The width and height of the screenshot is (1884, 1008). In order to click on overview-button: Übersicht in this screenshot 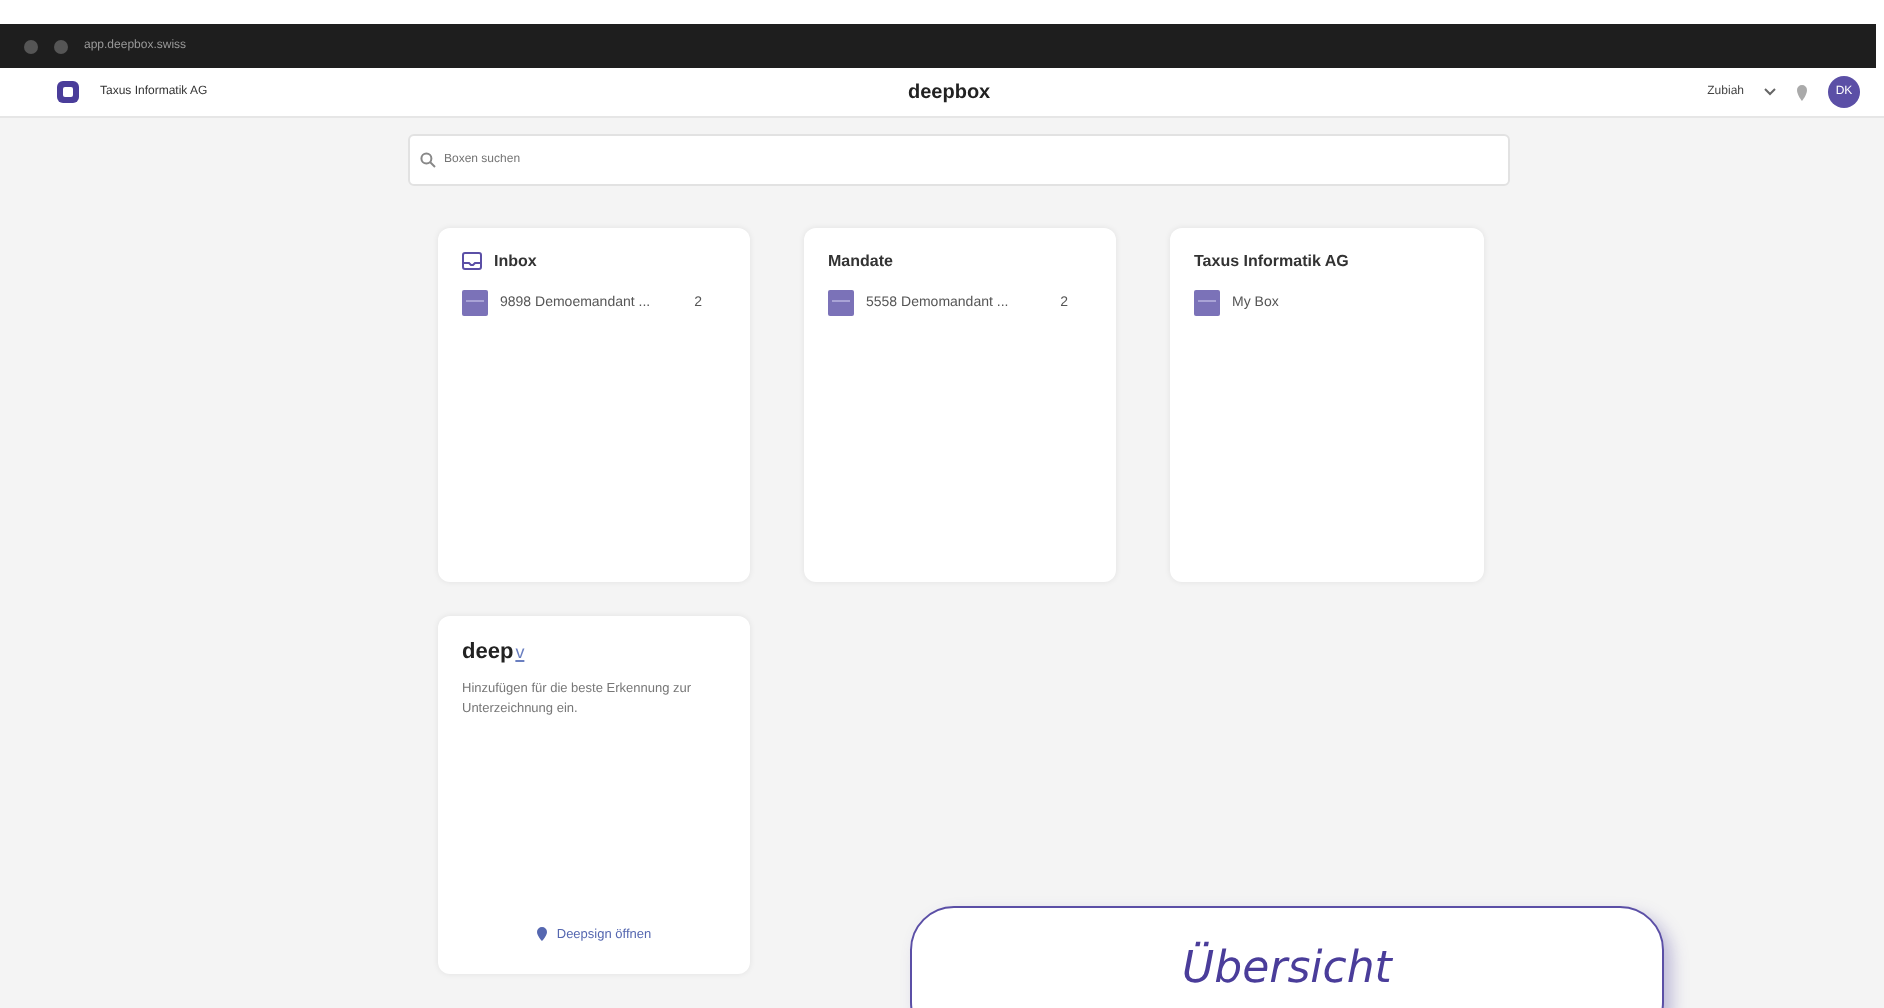, I will do `click(1287, 957)`.